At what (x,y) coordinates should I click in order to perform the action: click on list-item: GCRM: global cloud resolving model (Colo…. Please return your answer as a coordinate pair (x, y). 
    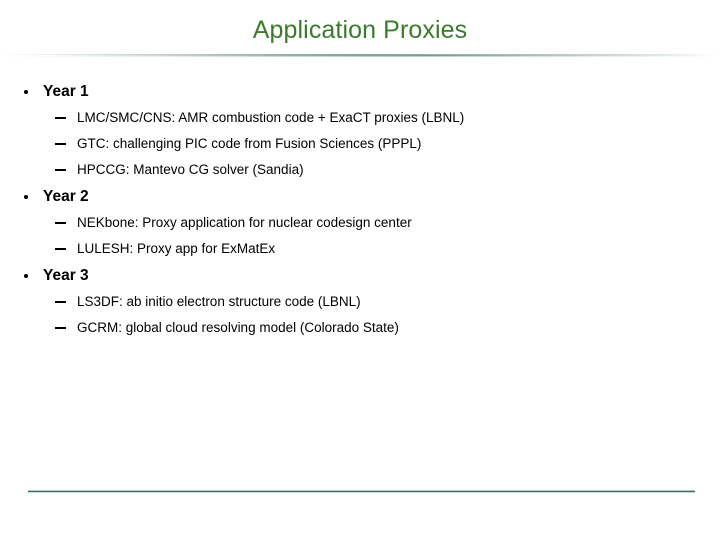
    Looking at the image, I should click on (360, 328).